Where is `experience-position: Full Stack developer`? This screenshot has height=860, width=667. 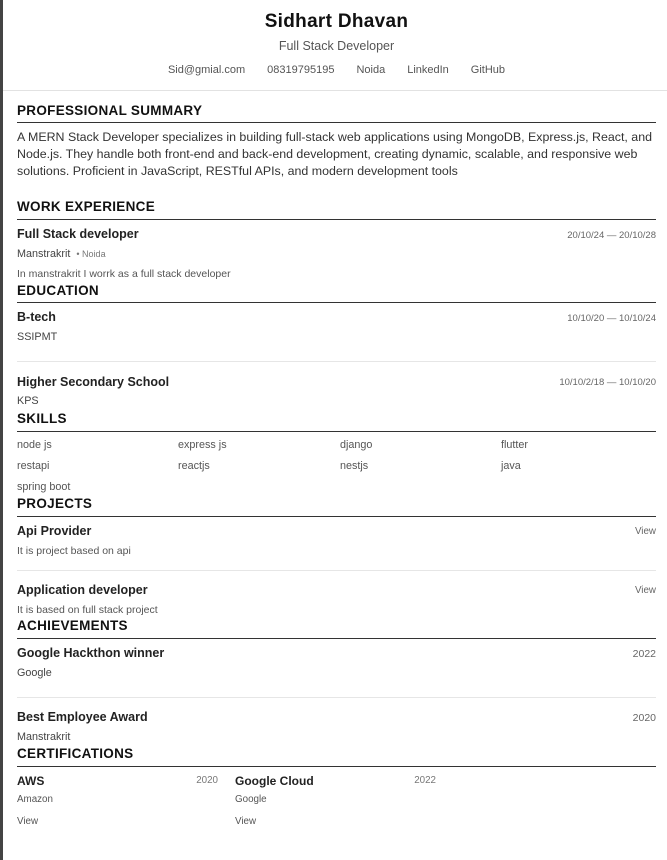 experience-position: Full Stack developer is located at coordinates (78, 234).